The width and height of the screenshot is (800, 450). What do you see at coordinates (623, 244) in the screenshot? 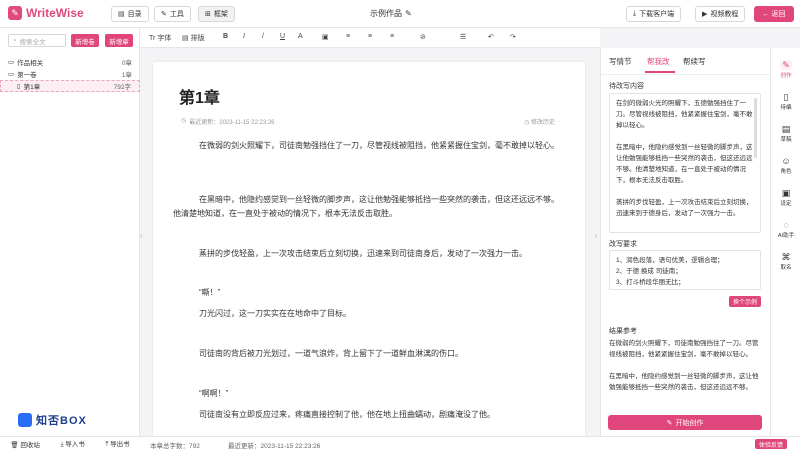
I see `requirements-label: 改写要求` at bounding box center [623, 244].